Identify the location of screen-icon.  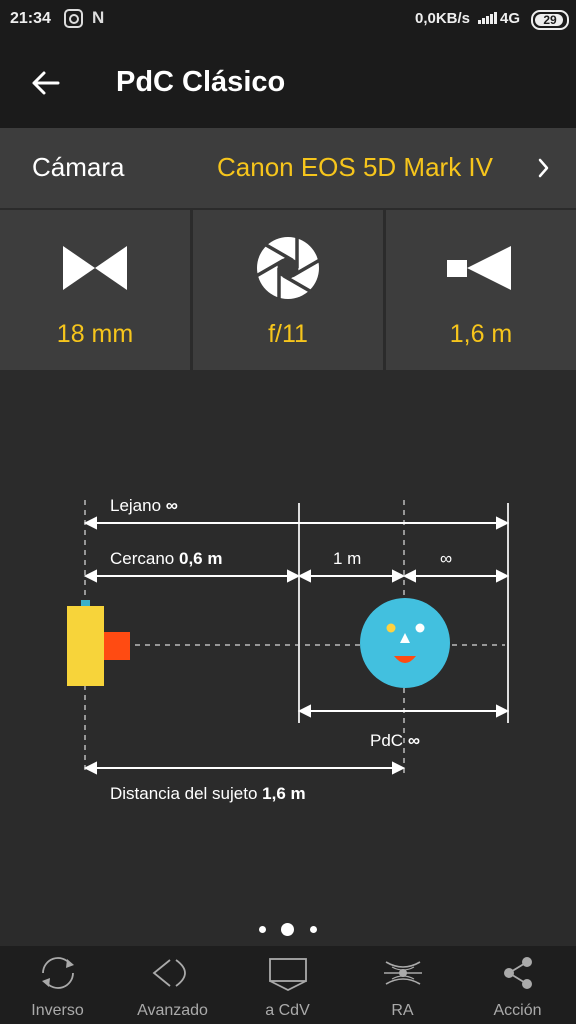
(288, 975).